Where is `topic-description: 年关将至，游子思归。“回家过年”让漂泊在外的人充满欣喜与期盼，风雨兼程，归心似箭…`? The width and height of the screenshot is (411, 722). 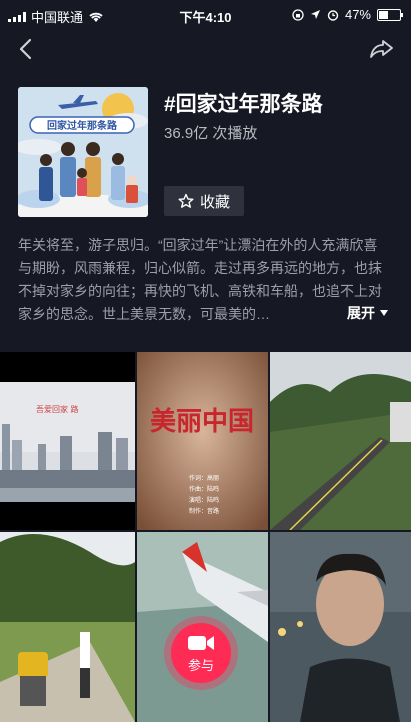 topic-description: 年关将至，游子思归。“回家过年”让漂泊在外的人充满欣喜与期盼，风雨兼程，归心似箭… is located at coordinates (200, 279).